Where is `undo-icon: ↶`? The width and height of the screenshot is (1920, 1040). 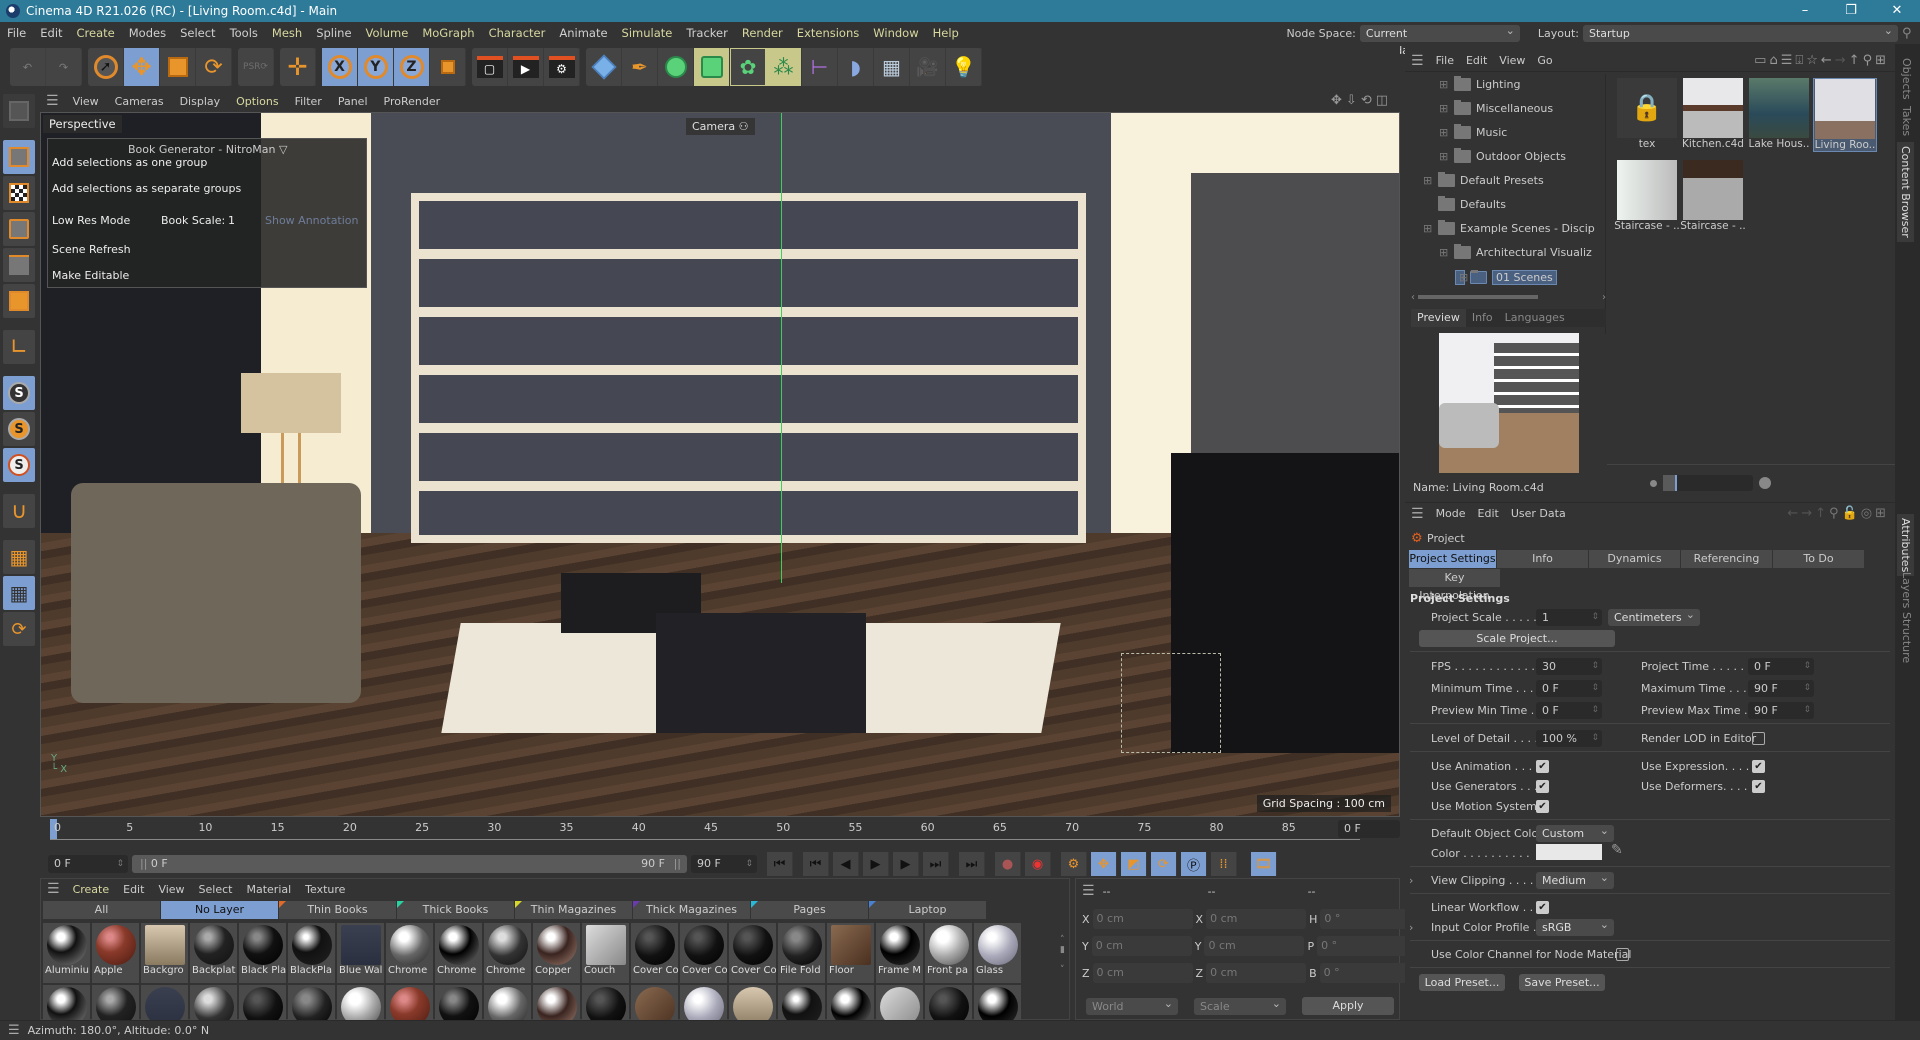 undo-icon: ↶ is located at coordinates (28, 67).